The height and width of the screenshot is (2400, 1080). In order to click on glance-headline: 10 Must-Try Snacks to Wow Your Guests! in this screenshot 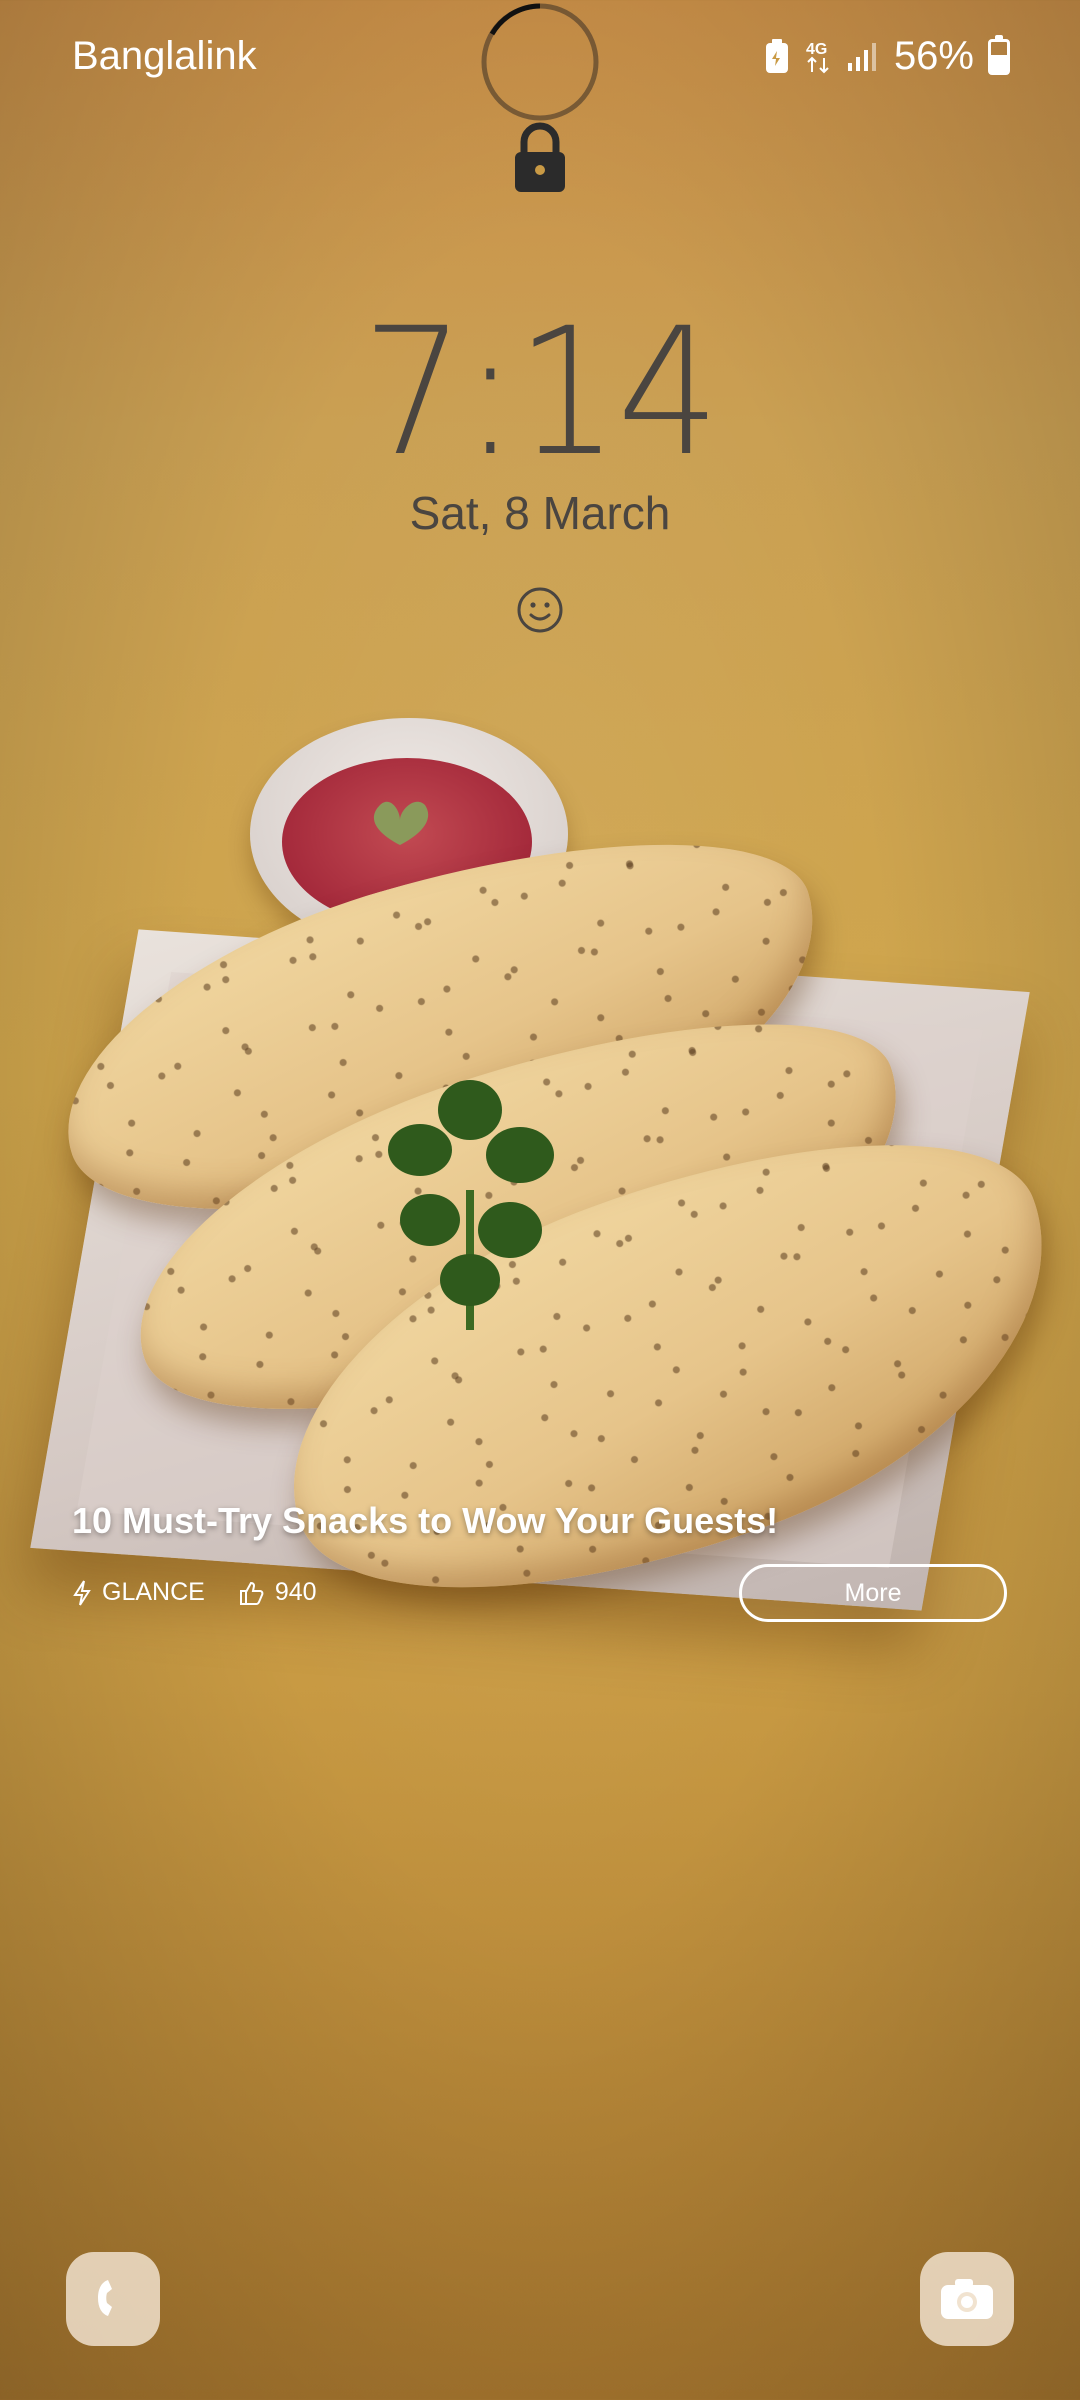, I will do `click(425, 1521)`.